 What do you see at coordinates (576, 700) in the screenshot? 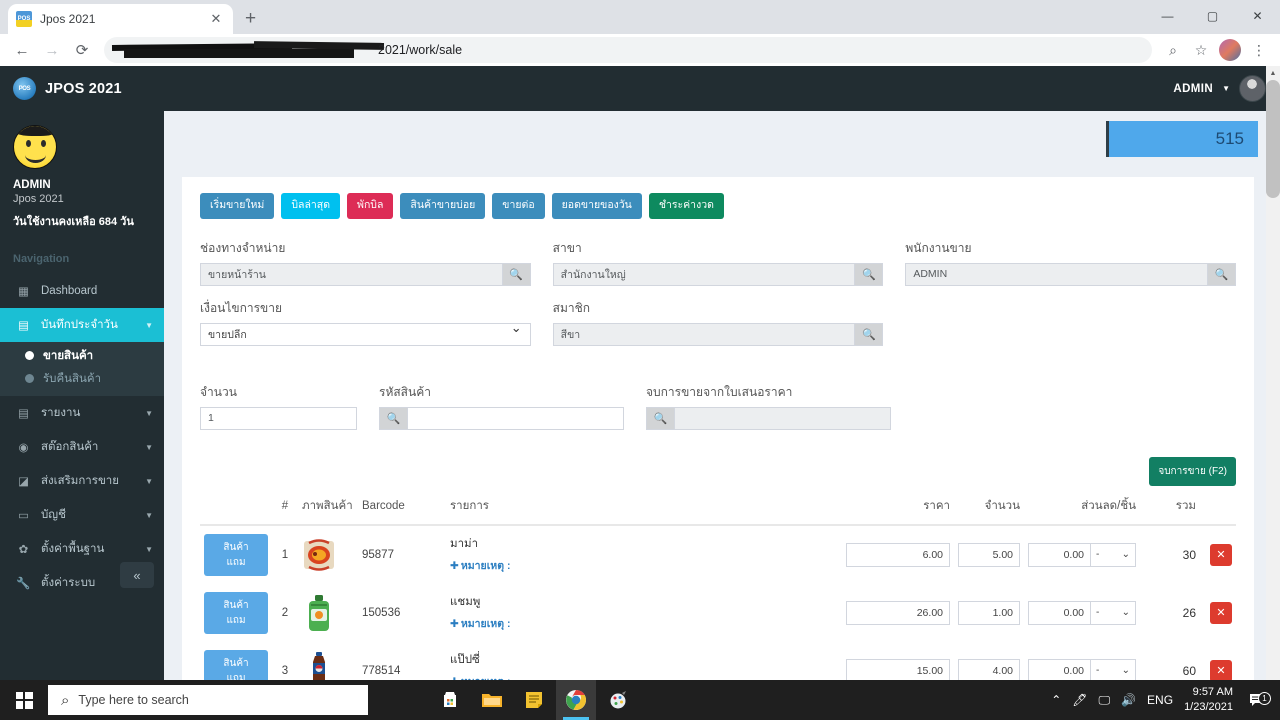
I see `taskbar-chrome-button` at bounding box center [576, 700].